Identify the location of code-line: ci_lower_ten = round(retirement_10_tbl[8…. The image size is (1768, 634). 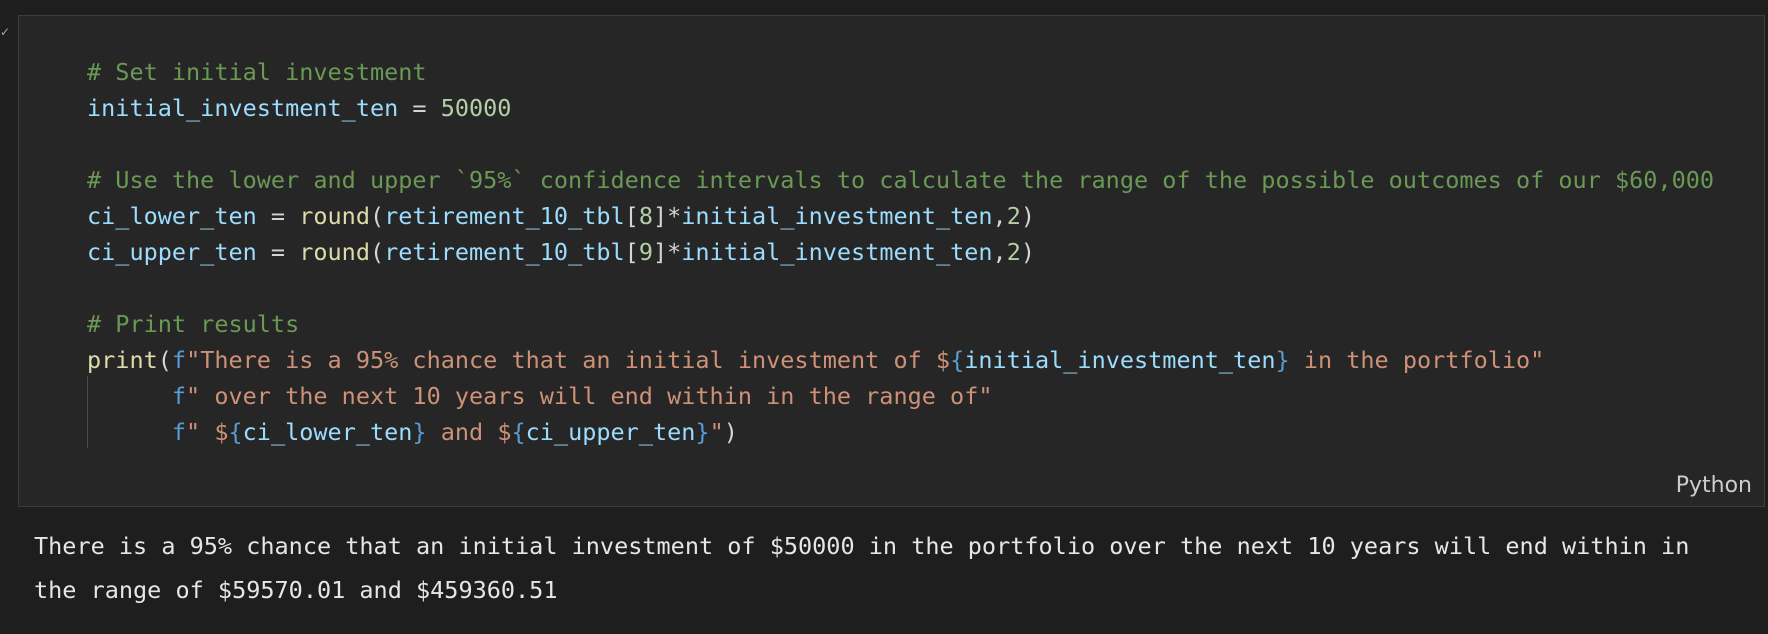
(900, 216).